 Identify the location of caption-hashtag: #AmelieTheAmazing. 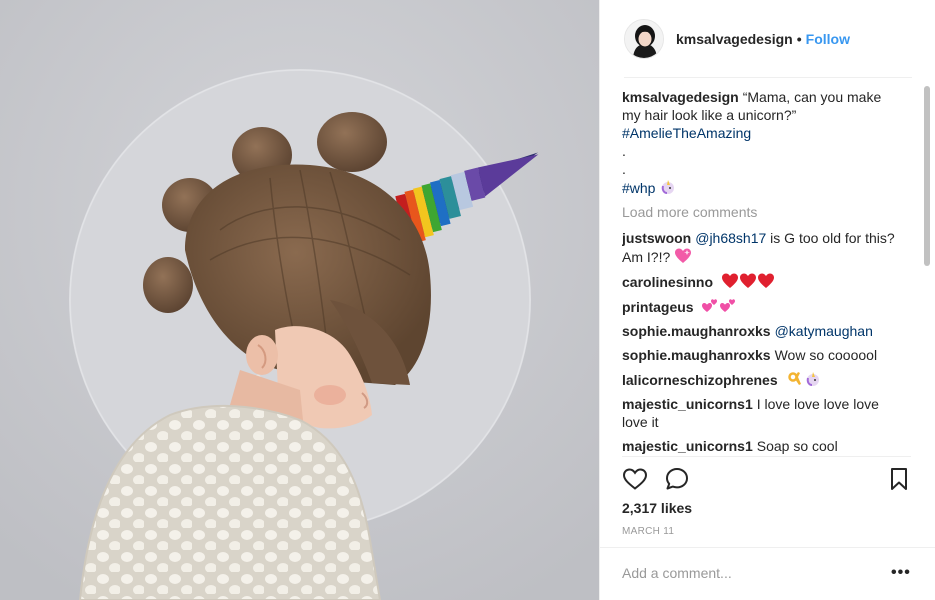
(762, 133).